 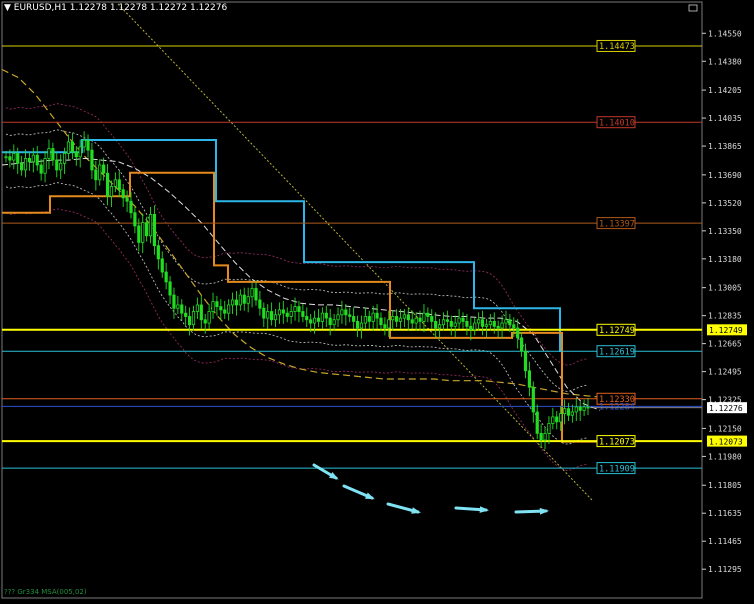 What do you see at coordinates (726, 330) in the screenshot?
I see `axis-price-tag-label: 1.12749` at bounding box center [726, 330].